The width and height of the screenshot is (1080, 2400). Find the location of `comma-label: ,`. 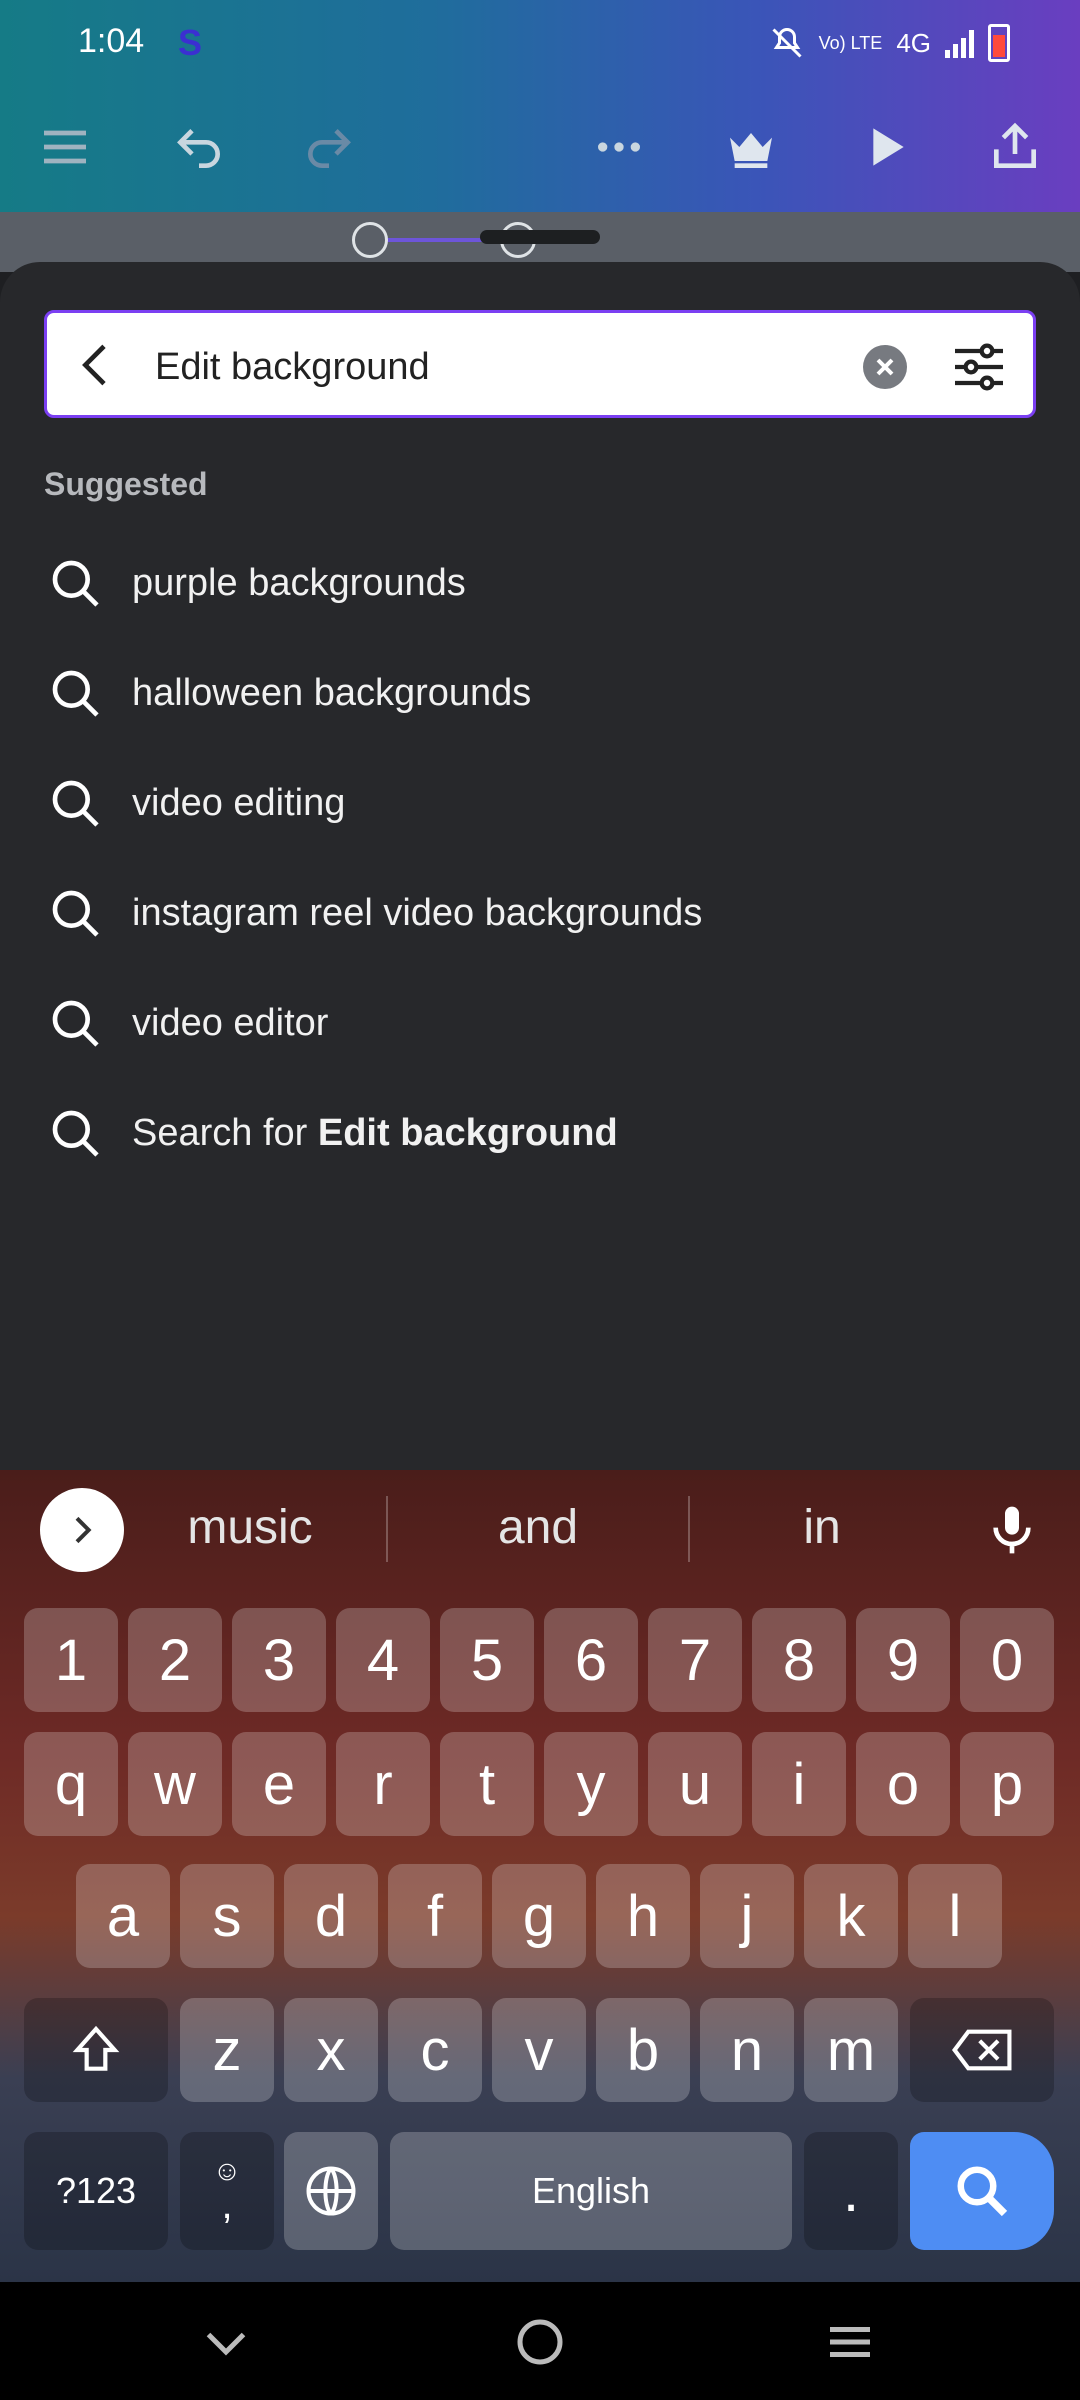

comma-label: , is located at coordinates (227, 2205).